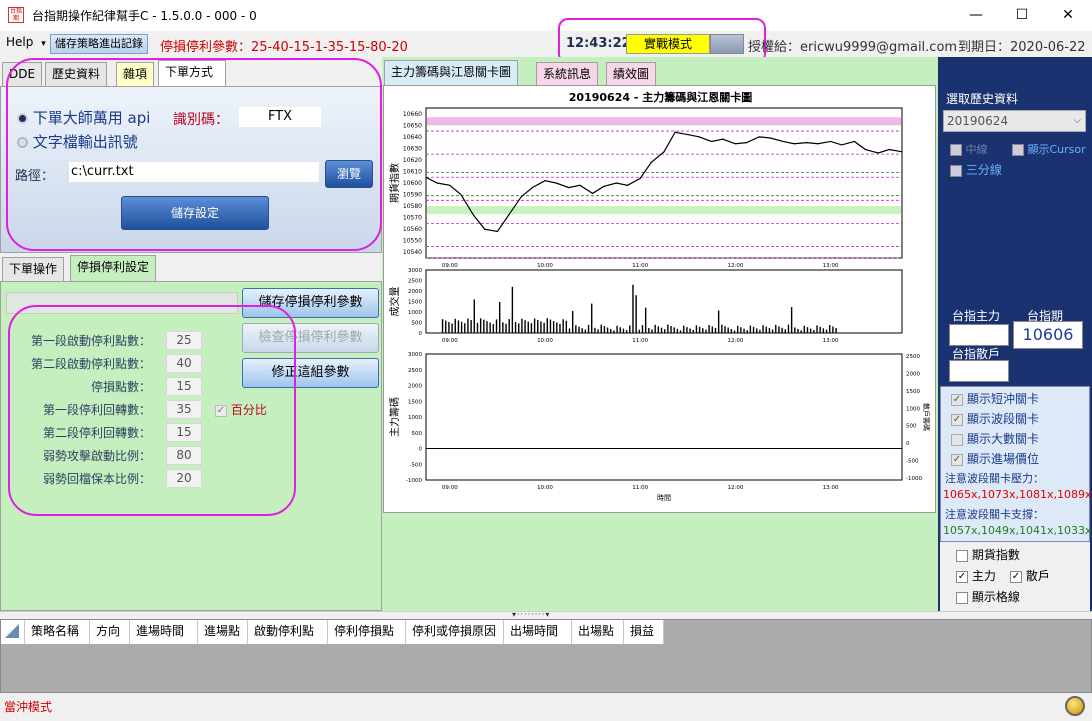 This screenshot has width=1092, height=721. Describe the element at coordinates (288, 632) in the screenshot. I see `column-header: 啟動停利點` at that location.